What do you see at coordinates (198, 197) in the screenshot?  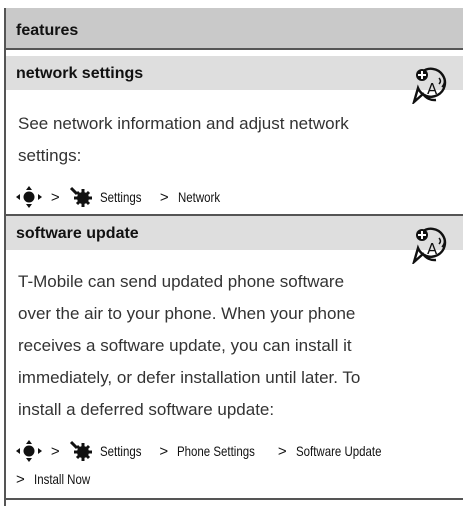 I see `path-step-network: Network` at bounding box center [198, 197].